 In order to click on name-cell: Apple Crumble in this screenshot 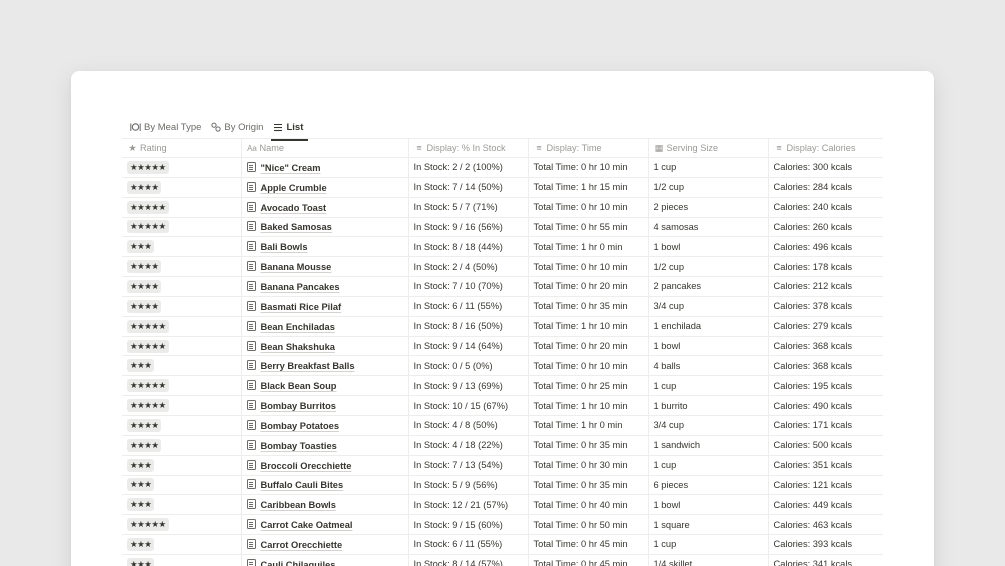, I will do `click(325, 187)`.